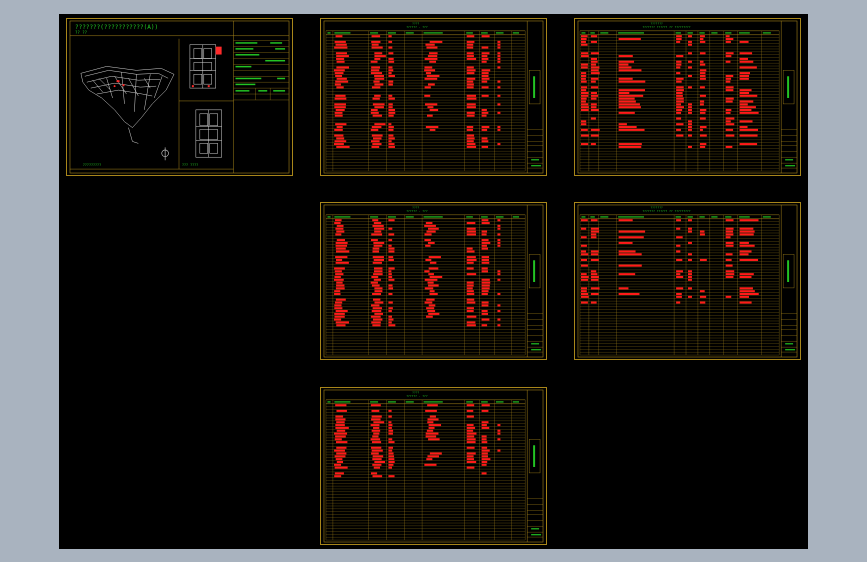  I want to click on schedule-sheet-3: ?????????? · ???, so click(433, 281).